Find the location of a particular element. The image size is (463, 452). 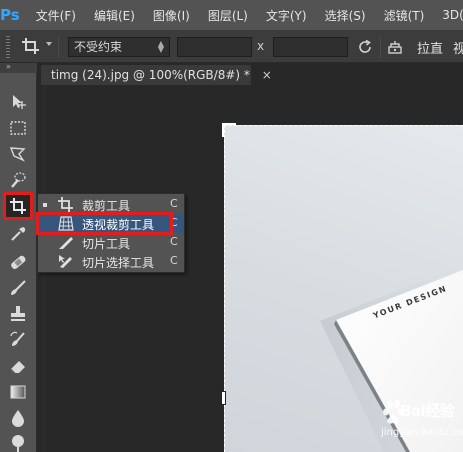

lasso-tool is located at coordinates (18, 154).